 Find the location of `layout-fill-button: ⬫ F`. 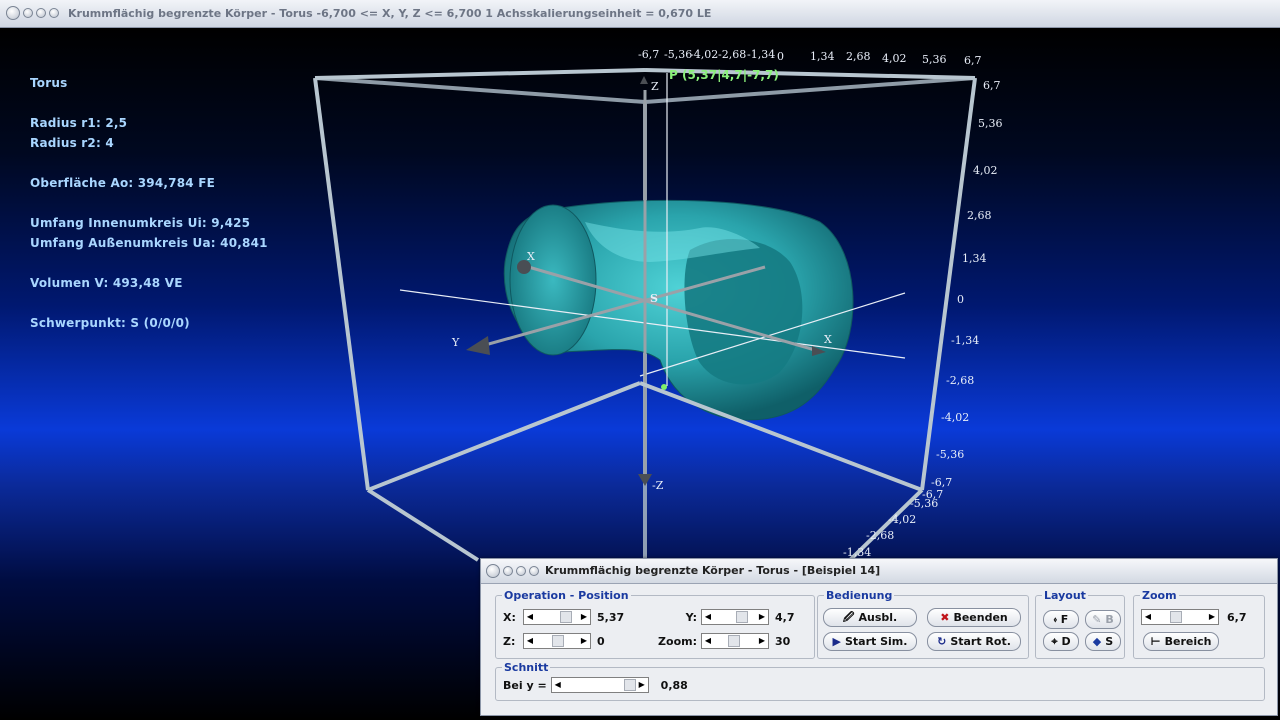

layout-fill-button: ⬫ F is located at coordinates (1061, 619).